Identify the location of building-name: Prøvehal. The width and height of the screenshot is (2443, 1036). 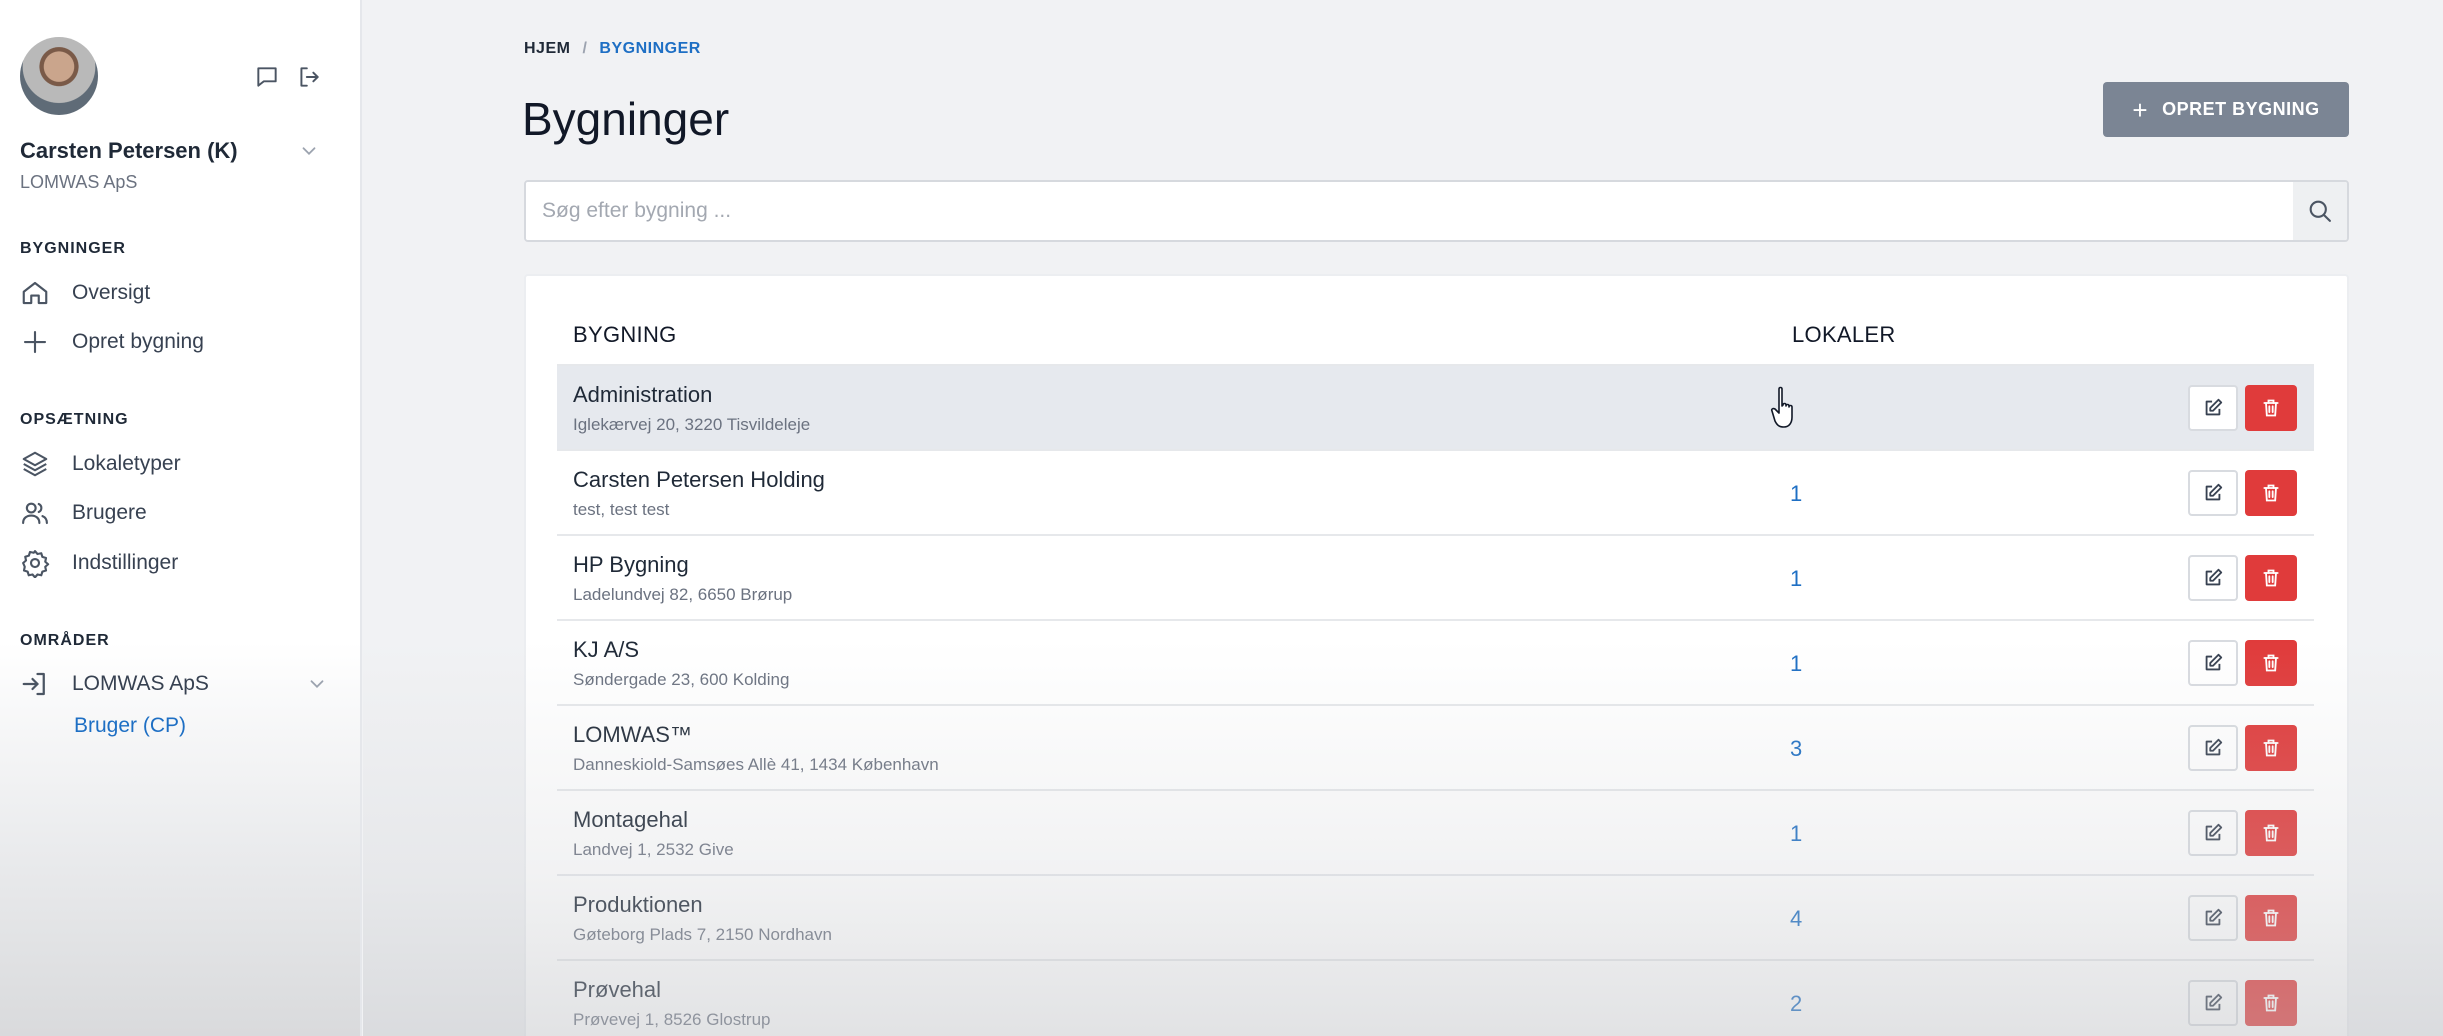
(617, 989).